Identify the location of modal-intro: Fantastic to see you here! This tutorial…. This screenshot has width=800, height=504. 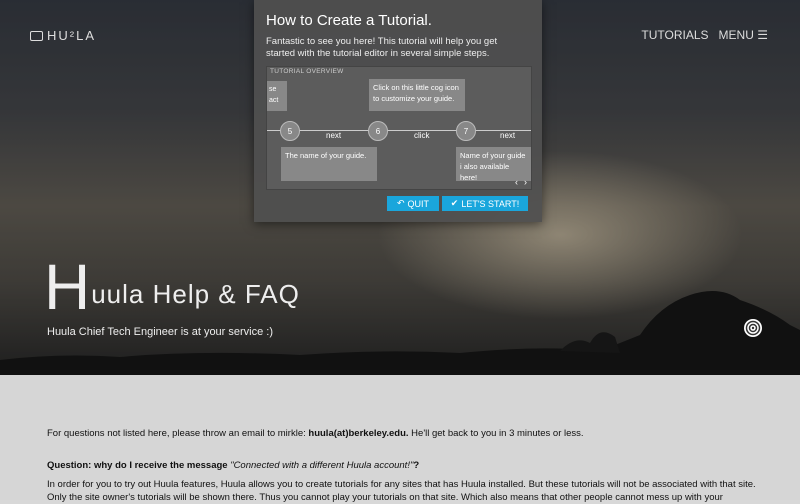
(382, 47).